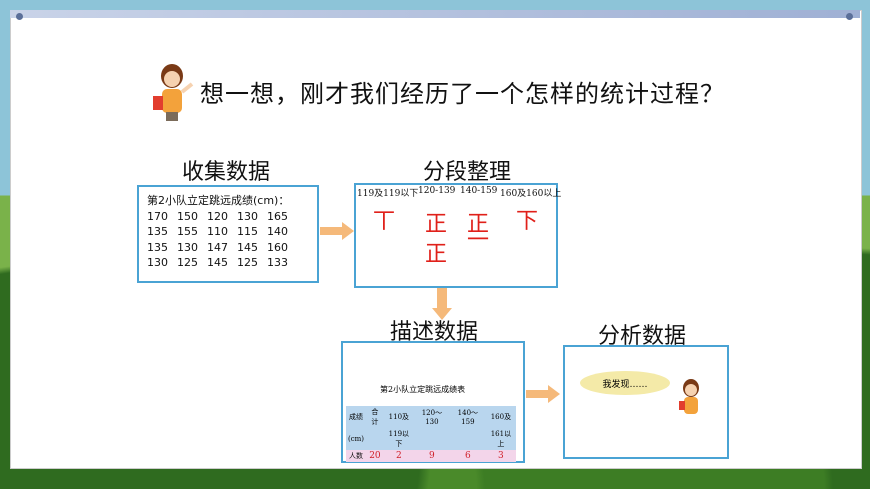 The height and width of the screenshot is (489, 870). What do you see at coordinates (462, 94) in the screenshot?
I see `page-title: 想一想，刚才我们经历了一个怎样的统计过程？` at bounding box center [462, 94].